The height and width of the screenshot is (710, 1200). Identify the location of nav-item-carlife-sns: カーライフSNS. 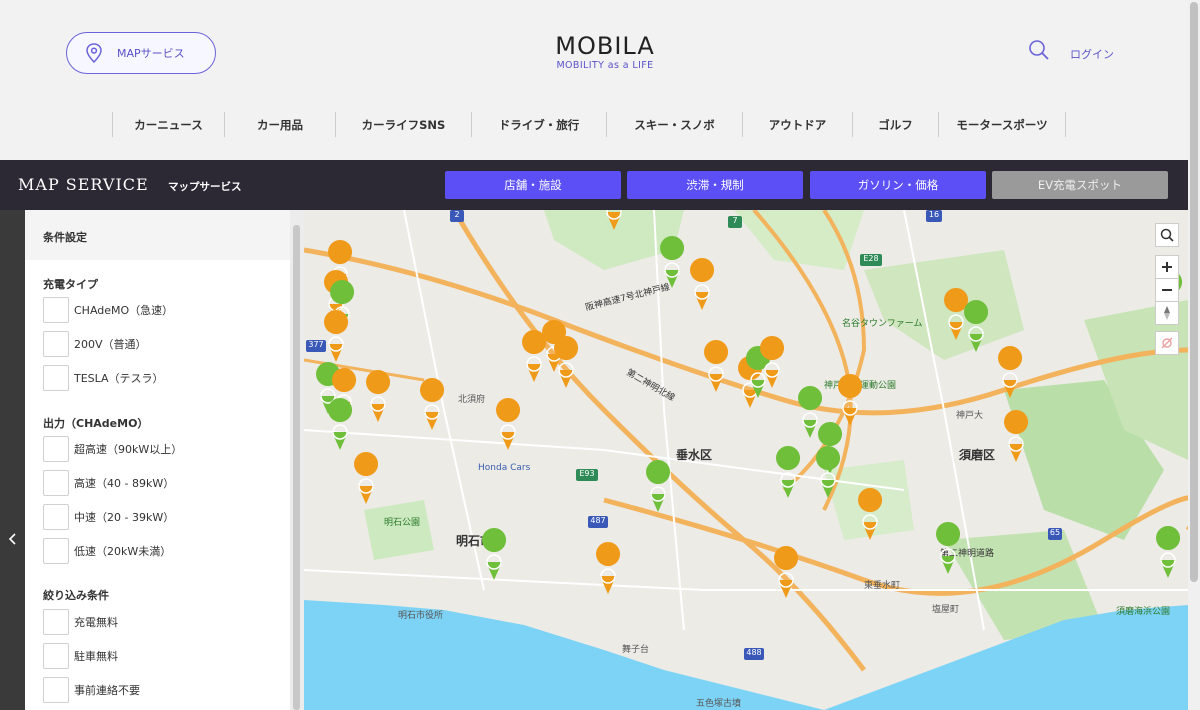
(403, 124).